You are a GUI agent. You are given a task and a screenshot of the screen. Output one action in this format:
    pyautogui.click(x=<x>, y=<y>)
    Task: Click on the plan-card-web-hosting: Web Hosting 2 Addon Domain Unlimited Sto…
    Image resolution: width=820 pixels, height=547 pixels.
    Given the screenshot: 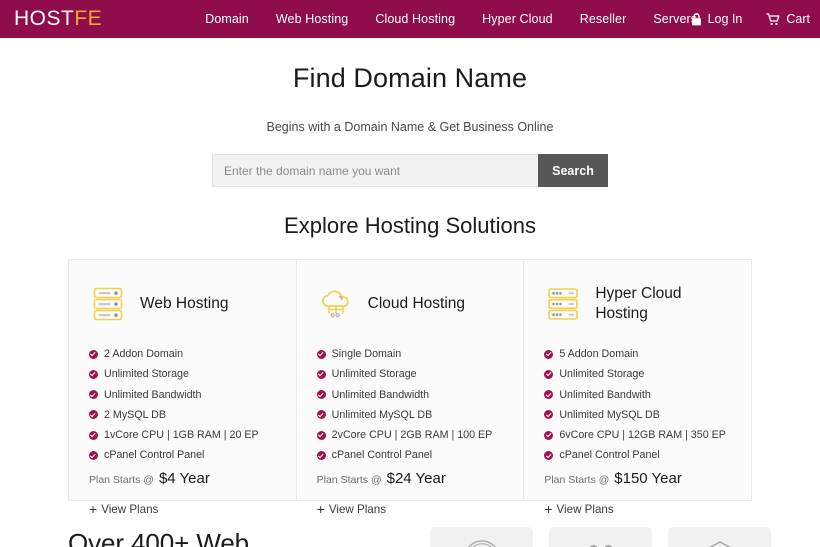 What is the action you would take?
    pyautogui.click(x=182, y=388)
    